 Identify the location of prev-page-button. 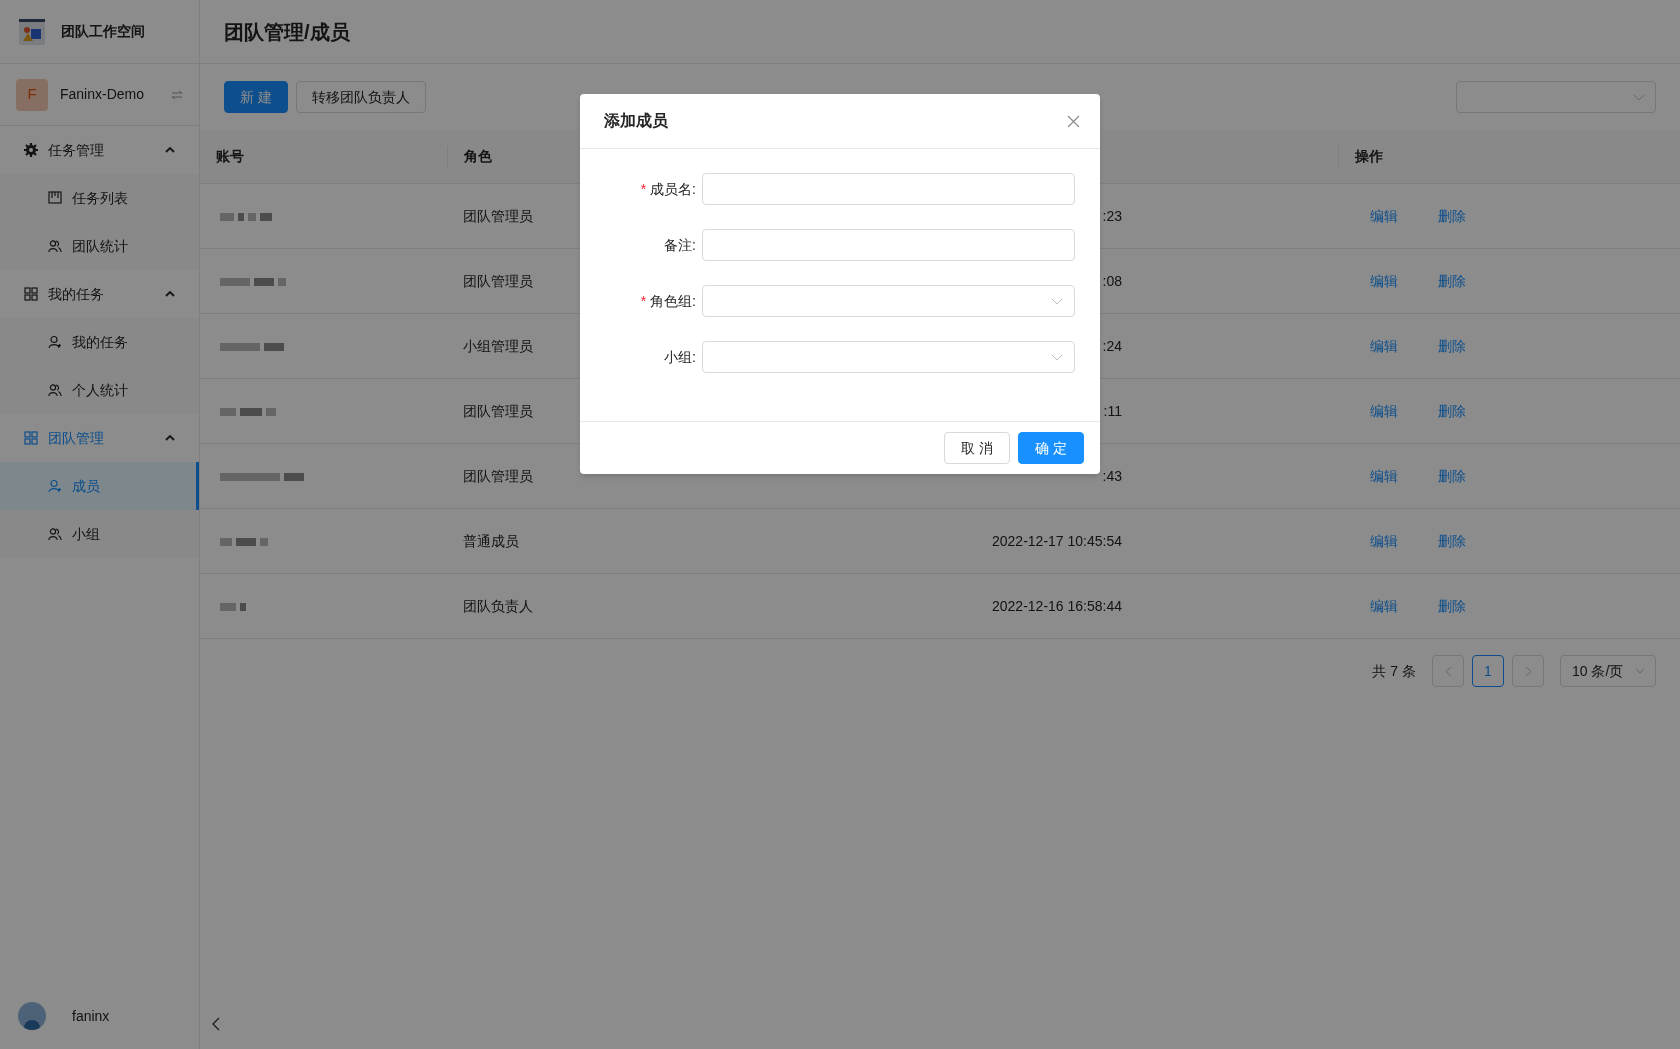
(1448, 671).